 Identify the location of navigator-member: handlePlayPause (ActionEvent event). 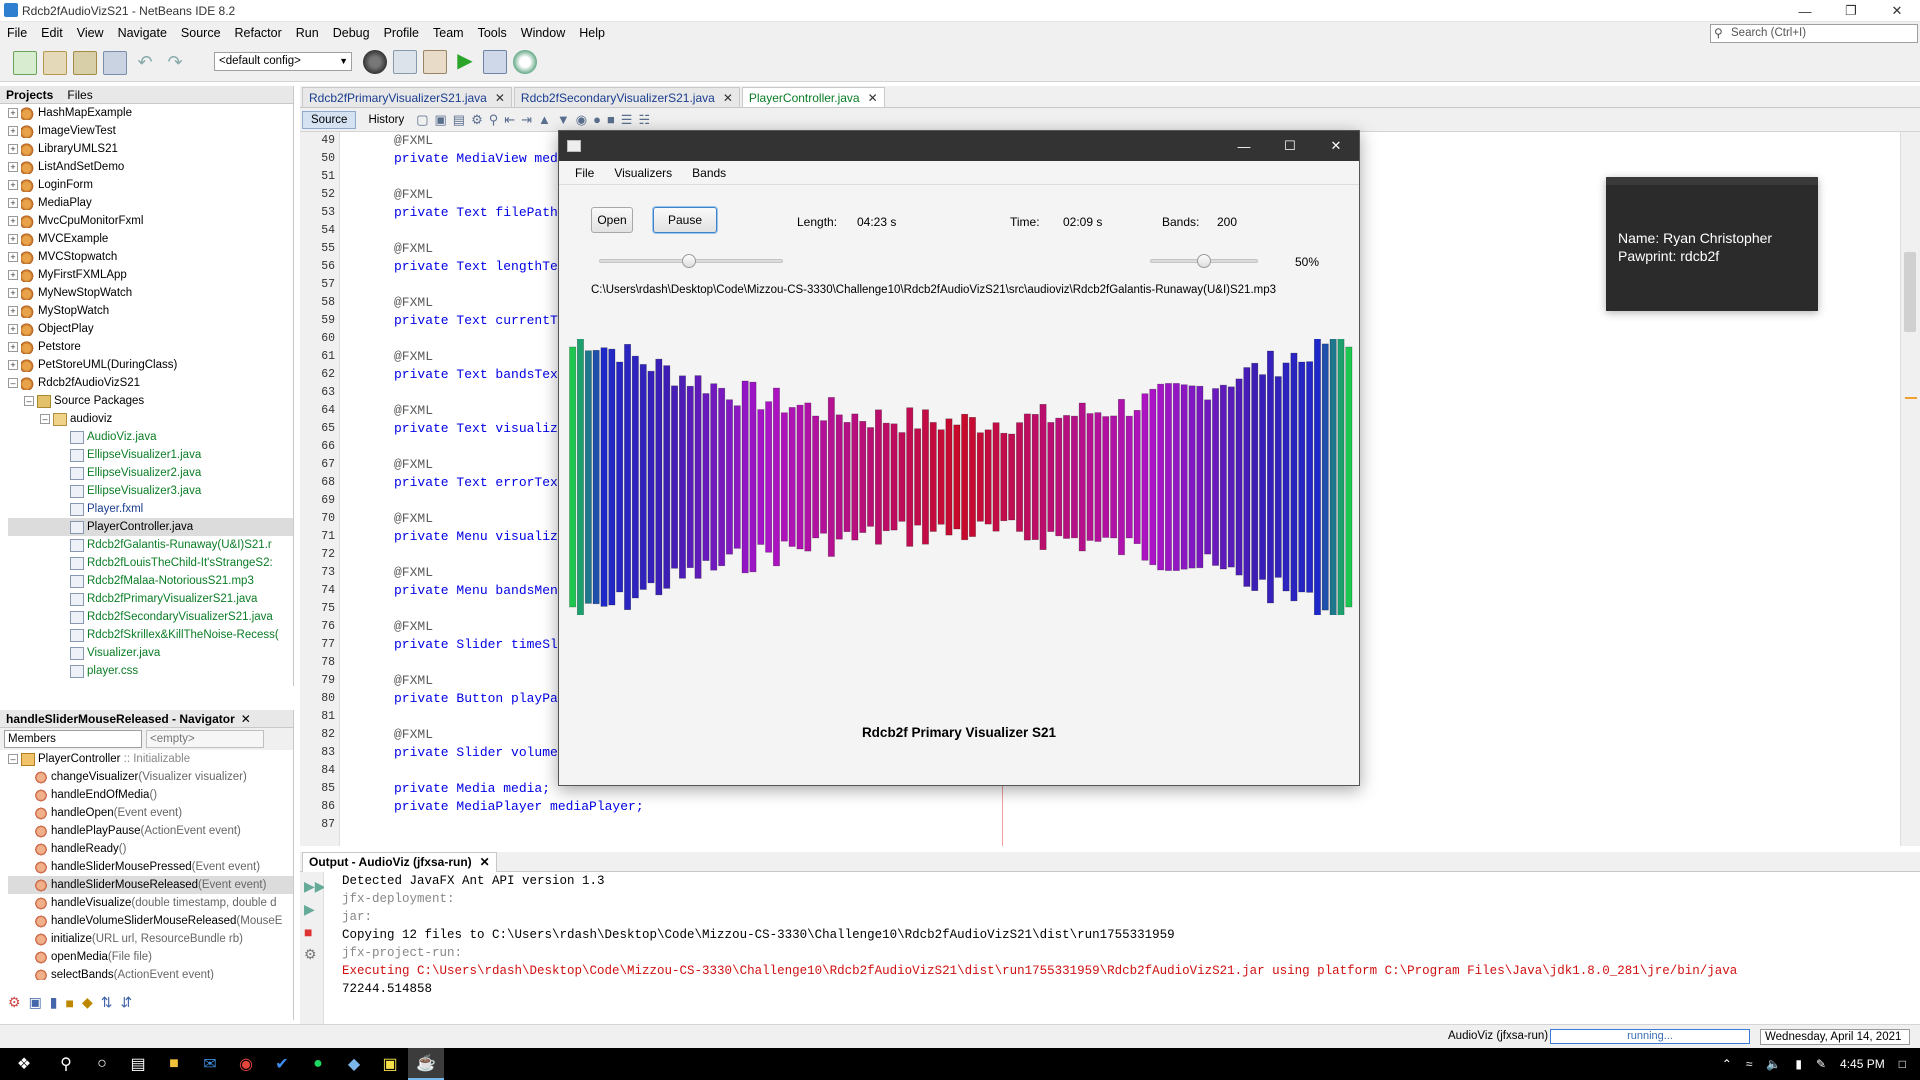
(150, 831).